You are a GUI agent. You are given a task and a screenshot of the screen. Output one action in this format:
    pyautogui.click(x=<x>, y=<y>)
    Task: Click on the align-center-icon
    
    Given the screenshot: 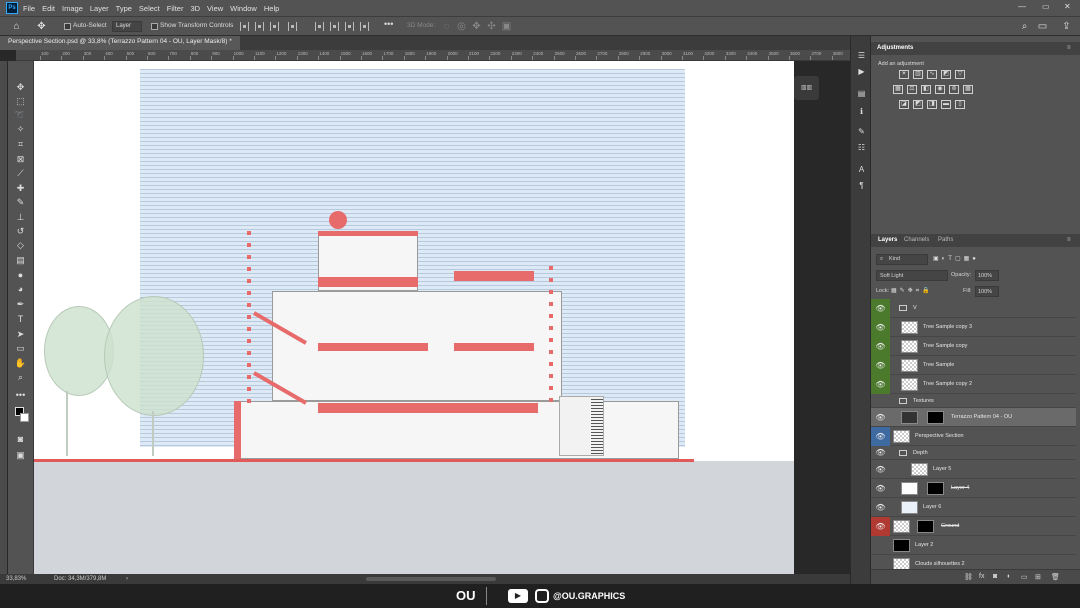 What is the action you would take?
    pyautogui.click(x=259, y=26)
    